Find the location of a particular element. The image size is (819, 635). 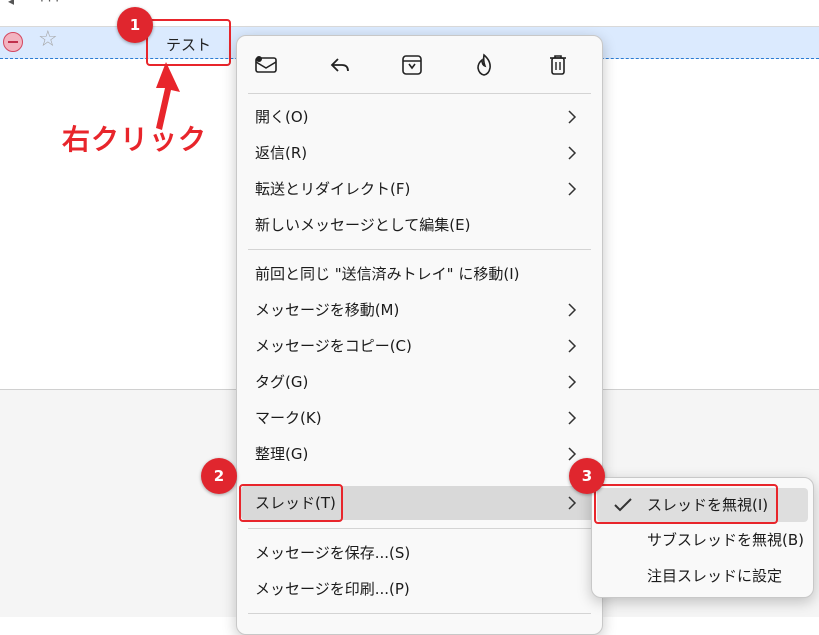

highlight-box-thread is located at coordinates (291, 503).